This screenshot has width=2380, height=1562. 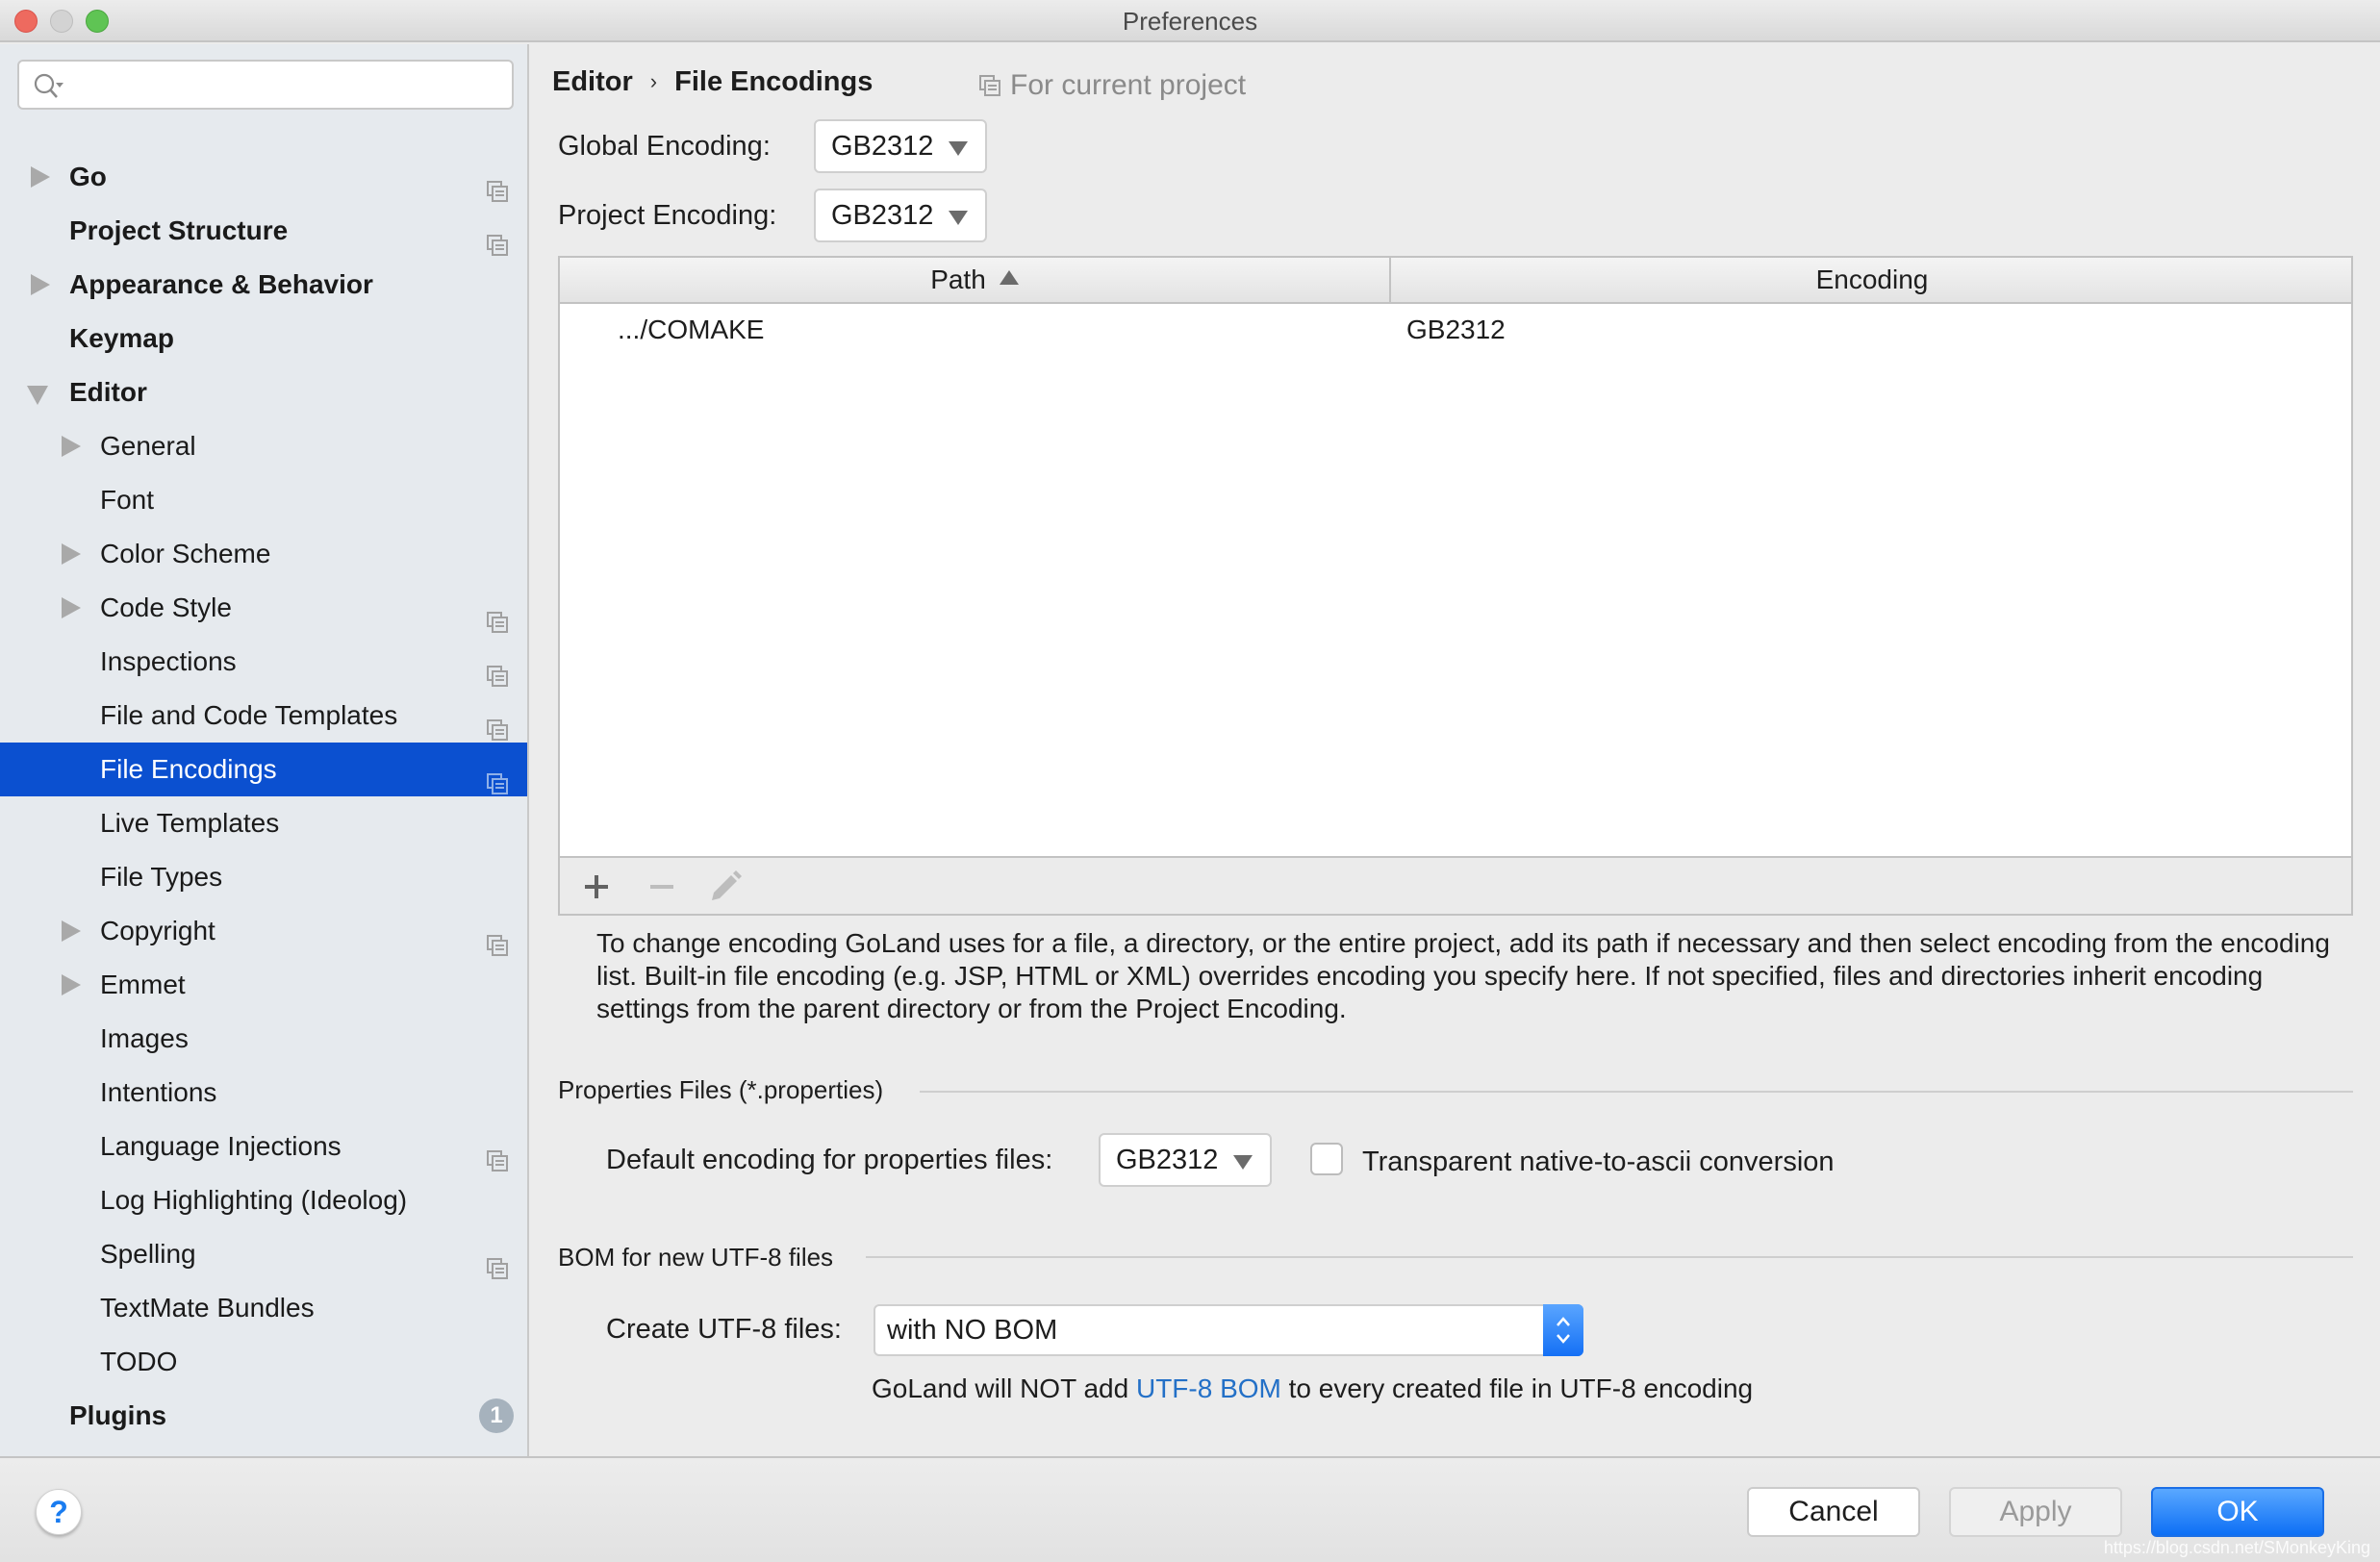 What do you see at coordinates (264, 1362) in the screenshot?
I see `sidebar-item-todo: TODO` at bounding box center [264, 1362].